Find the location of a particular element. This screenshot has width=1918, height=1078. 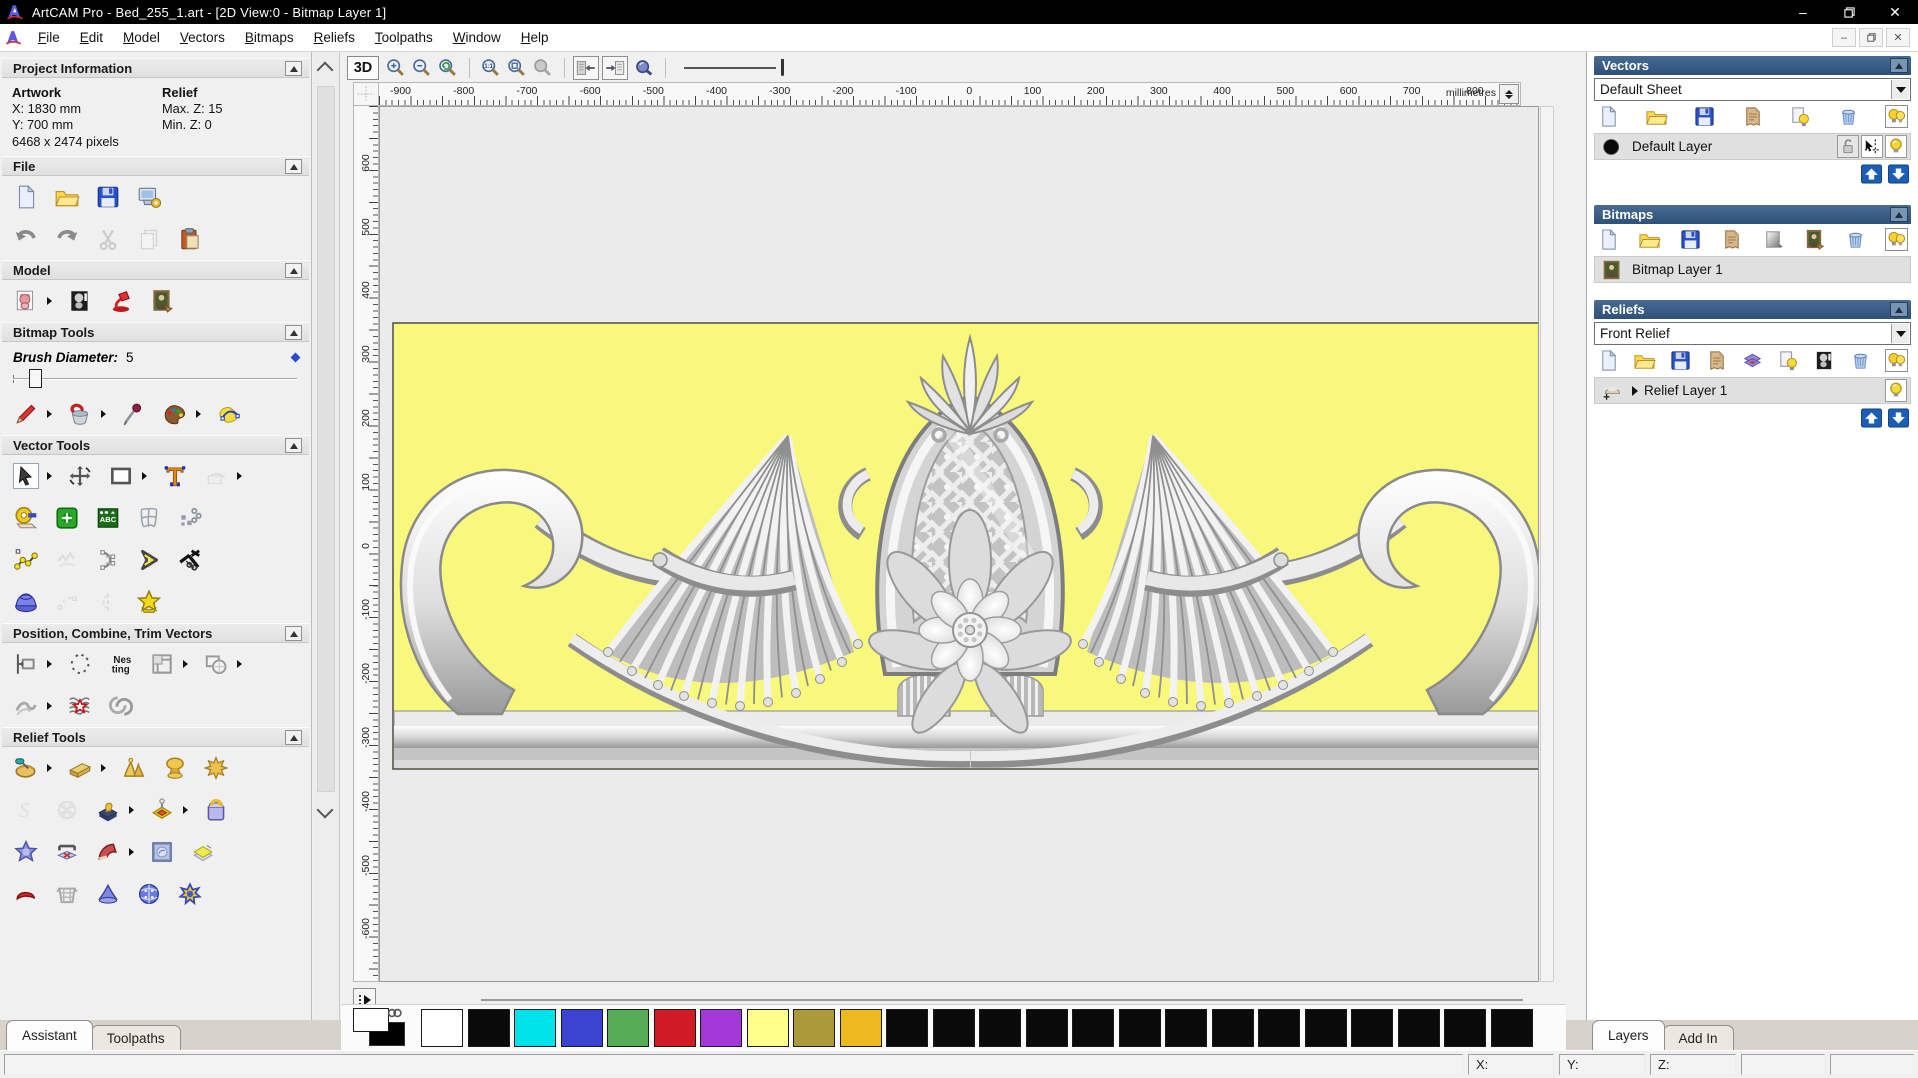

colour-palette-icon is located at coordinates (175, 414).